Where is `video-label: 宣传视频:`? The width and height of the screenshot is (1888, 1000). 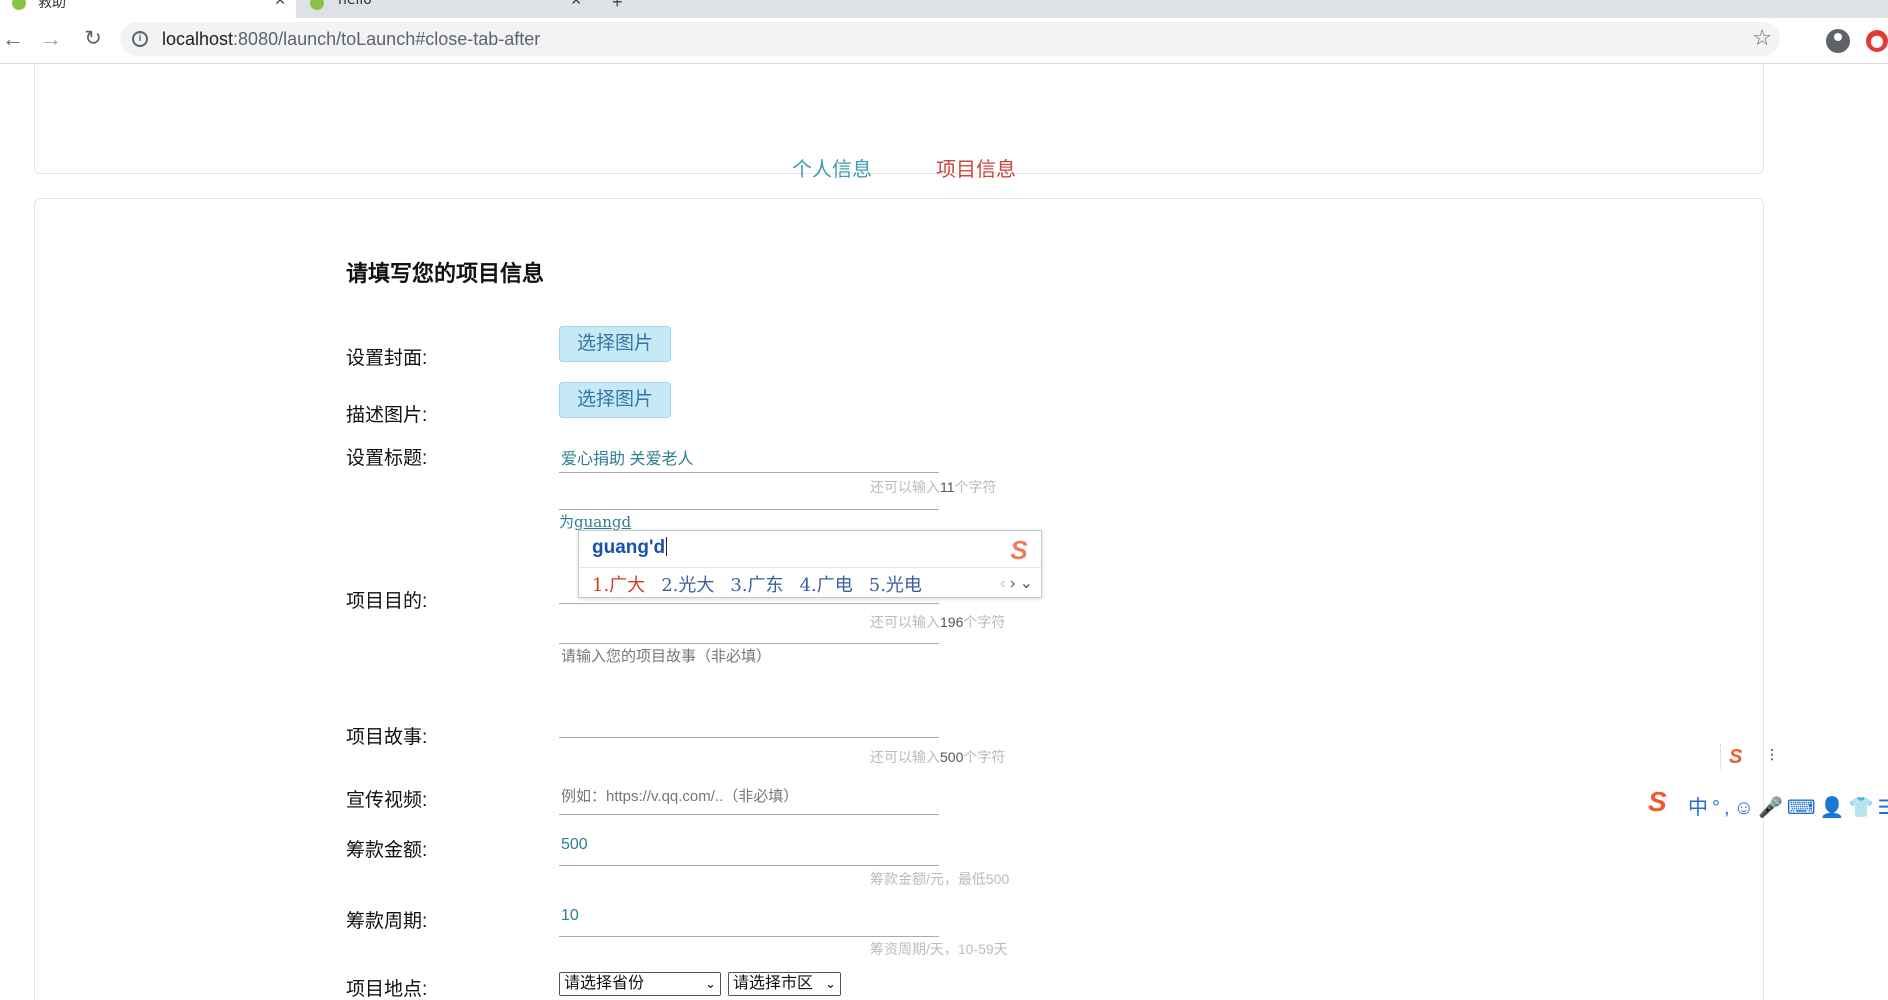
video-label: 宣传视频: is located at coordinates (387, 800).